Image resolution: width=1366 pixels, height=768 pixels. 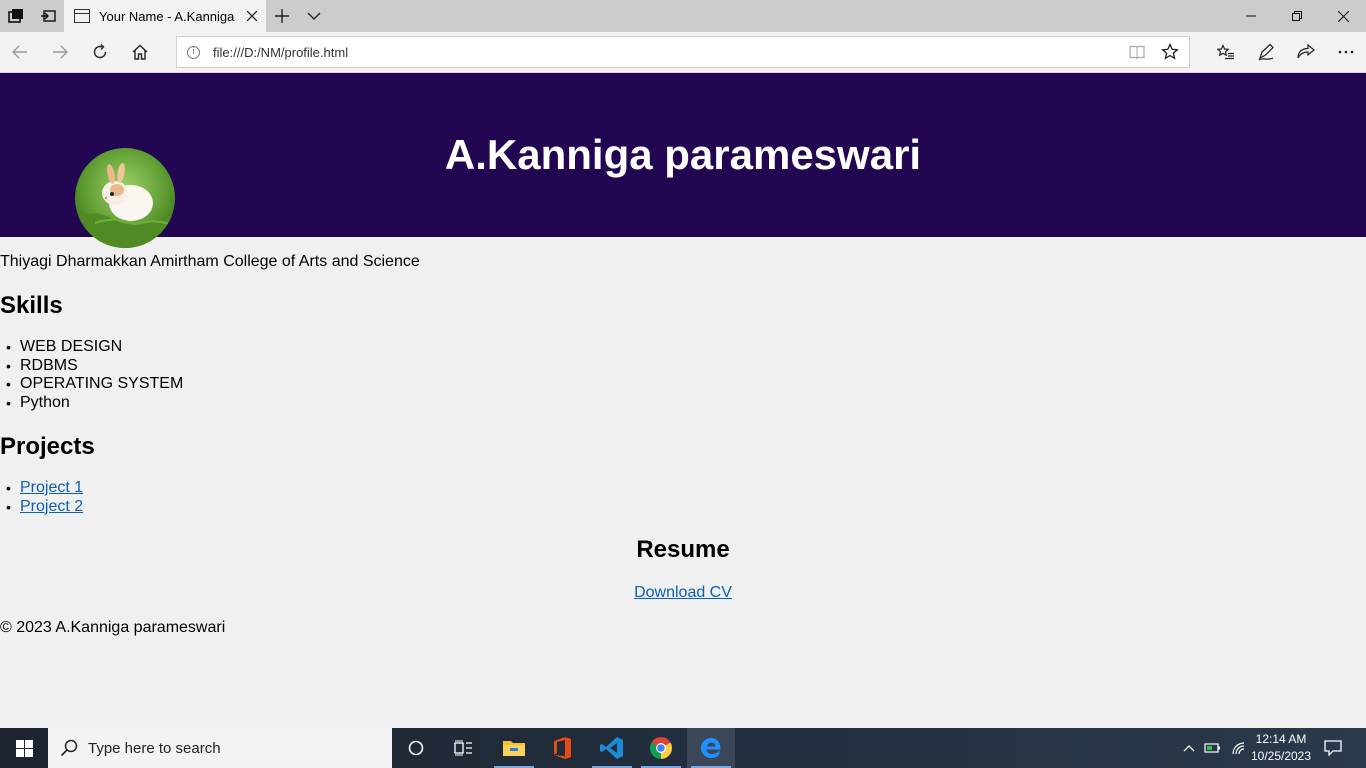 I want to click on show-hidden-icons-chevron-icon, so click(x=1189, y=748).